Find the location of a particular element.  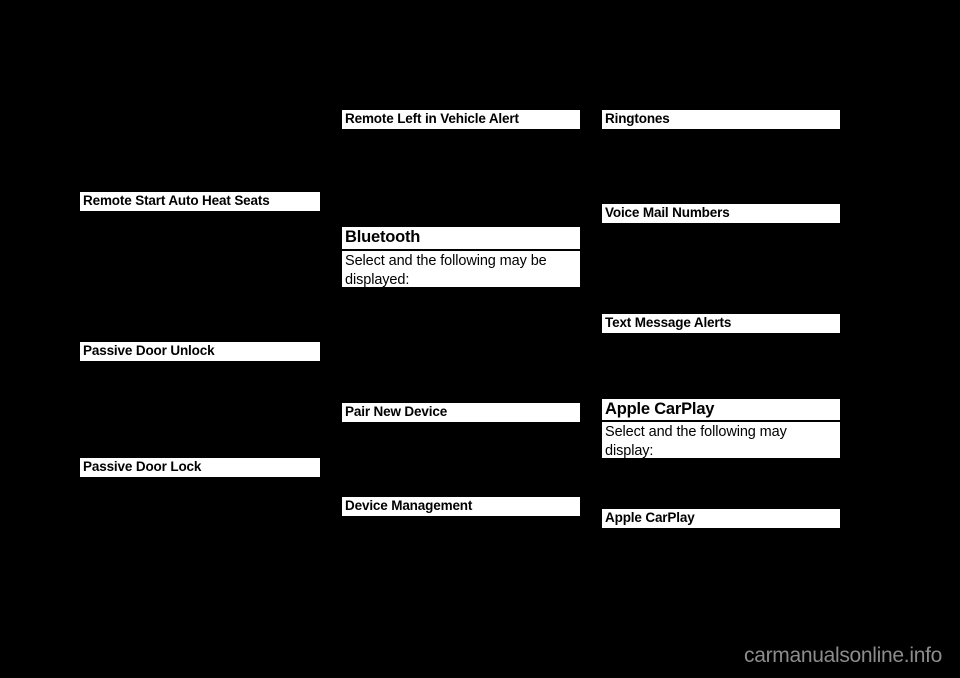

heading-label: Pair New Device is located at coordinates (396, 412).